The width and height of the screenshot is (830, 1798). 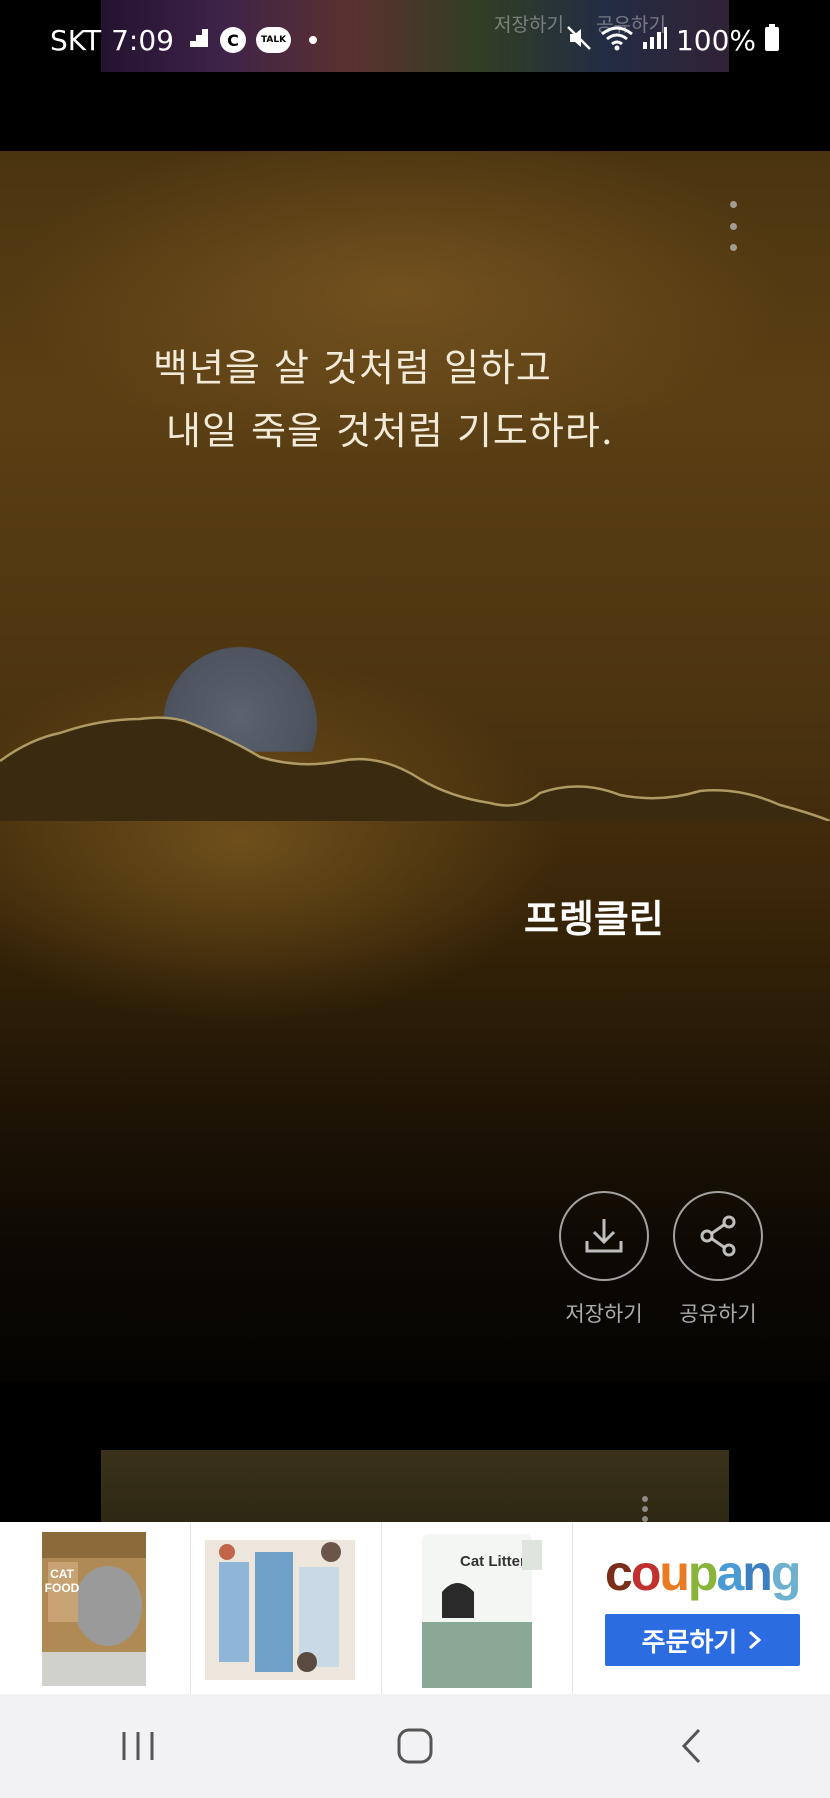 I want to click on back-icon, so click(x=690, y=1746).